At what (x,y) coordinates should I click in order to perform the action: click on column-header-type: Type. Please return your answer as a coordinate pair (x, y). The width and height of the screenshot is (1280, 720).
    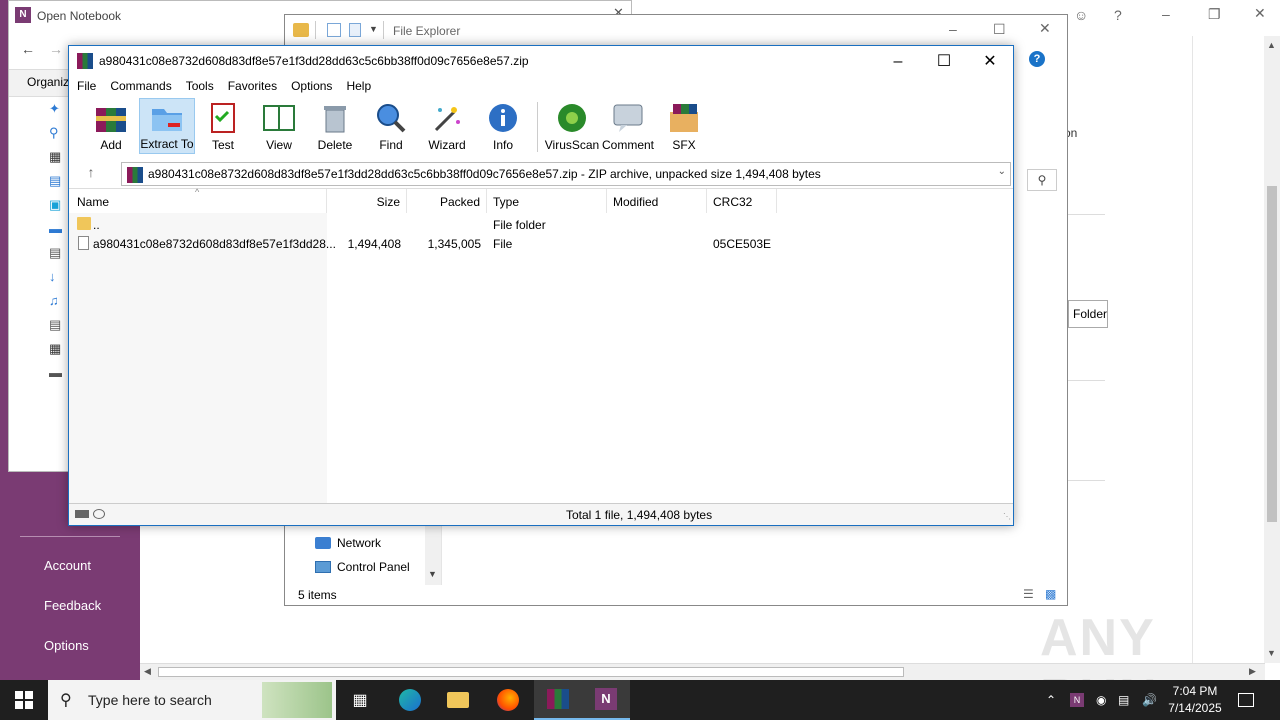
    Looking at the image, I should click on (547, 201).